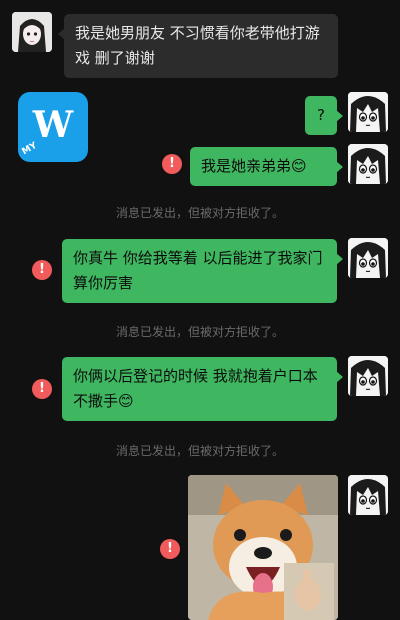 The image size is (400, 620). Describe the element at coordinates (263, 547) in the screenshot. I see `dog-sticker-image` at that location.